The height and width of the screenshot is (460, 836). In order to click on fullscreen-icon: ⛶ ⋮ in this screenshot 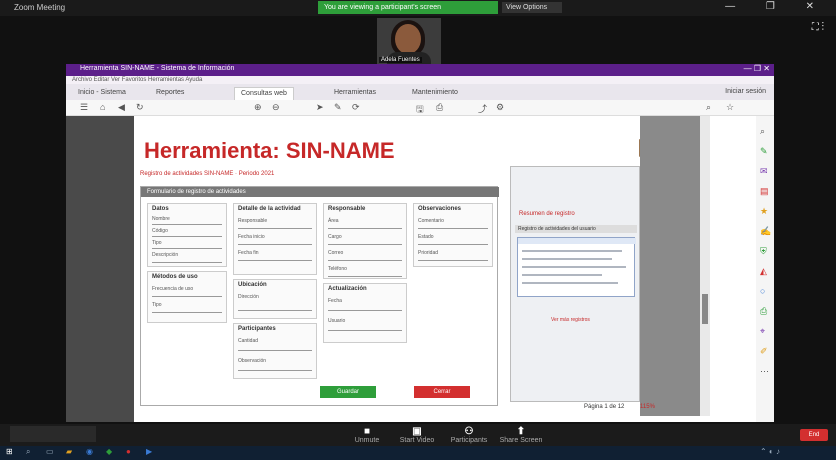, I will do `click(818, 27)`.